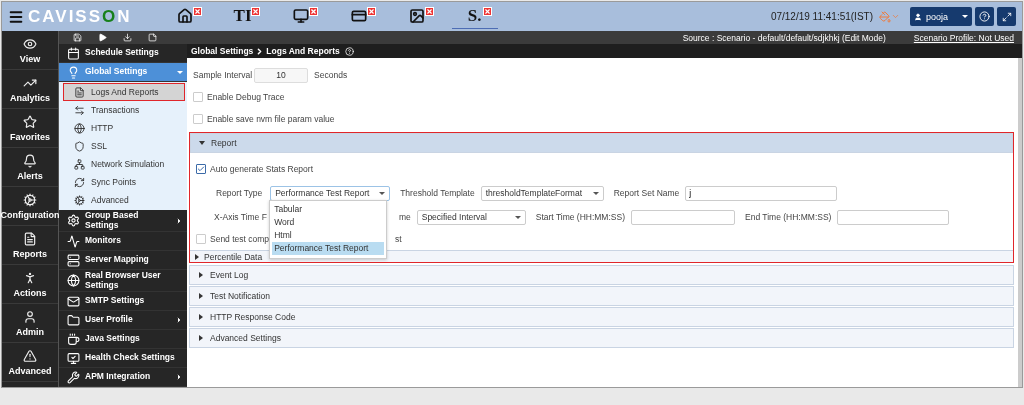 The height and width of the screenshot is (405, 1024). I want to click on section-header: Test Notification, so click(601, 296).